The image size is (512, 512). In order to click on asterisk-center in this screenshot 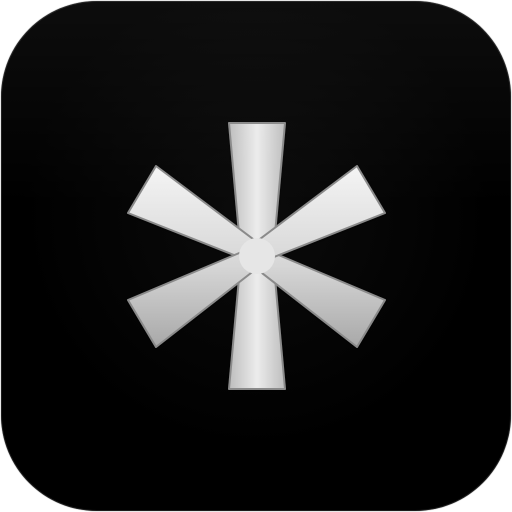, I will do `click(257, 256)`.